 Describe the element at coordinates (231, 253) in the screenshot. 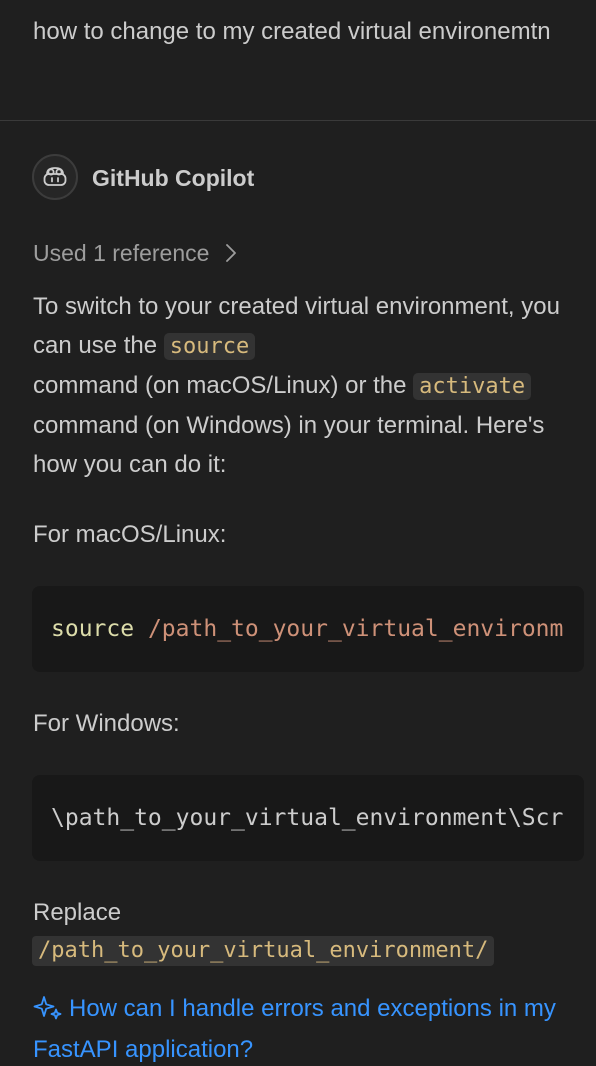

I see `chevron-right-icon` at that location.